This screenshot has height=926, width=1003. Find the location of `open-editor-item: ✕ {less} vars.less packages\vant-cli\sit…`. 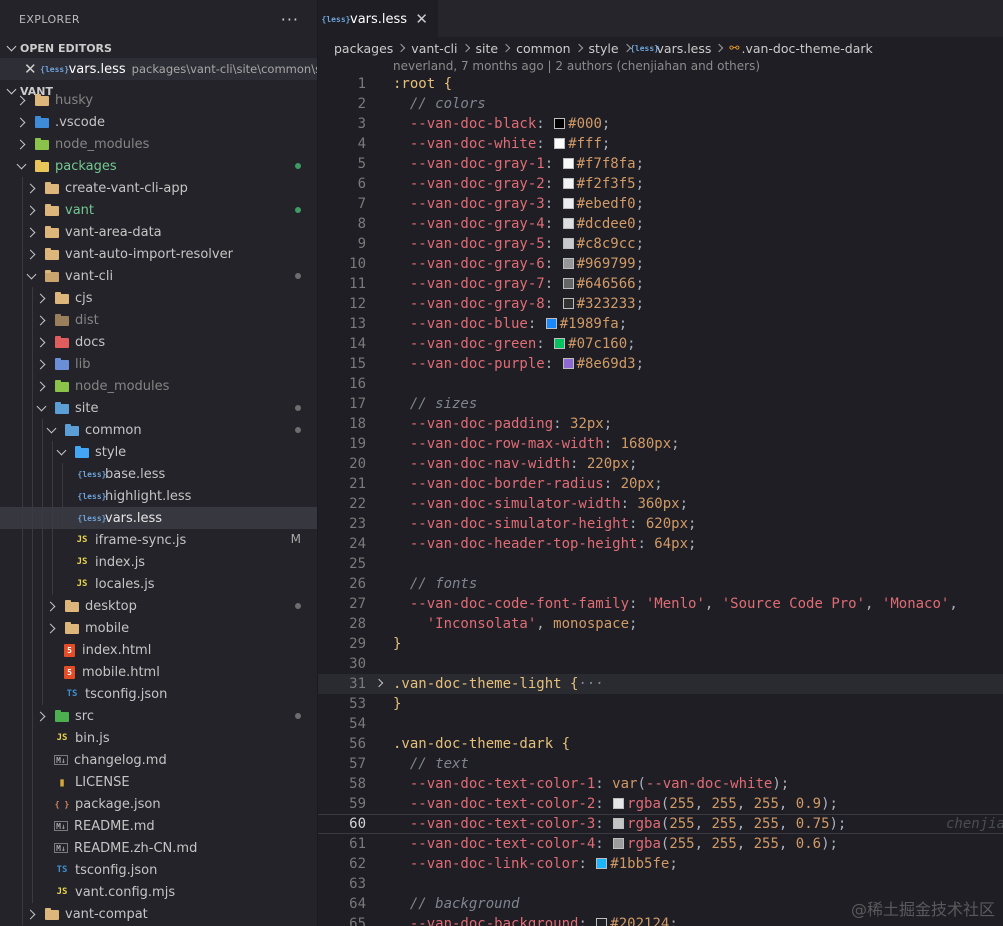

open-editor-item: ✕ {less} vars.less packages\vant-cli\sit… is located at coordinates (158, 69).